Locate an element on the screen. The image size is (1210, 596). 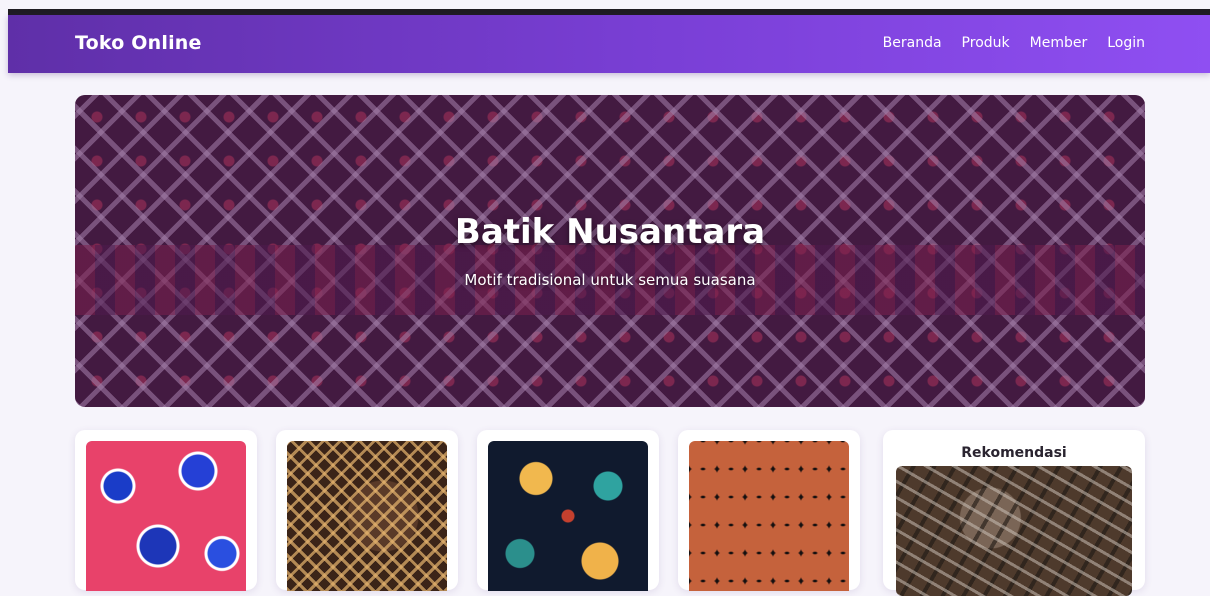
nav-link-beranda: Beranda is located at coordinates (912, 43).